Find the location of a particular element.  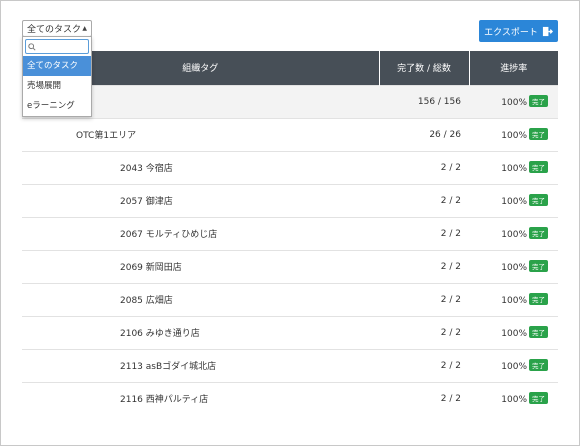

task-filter-toggle: 全てのタスク ▲ is located at coordinates (57, 28).